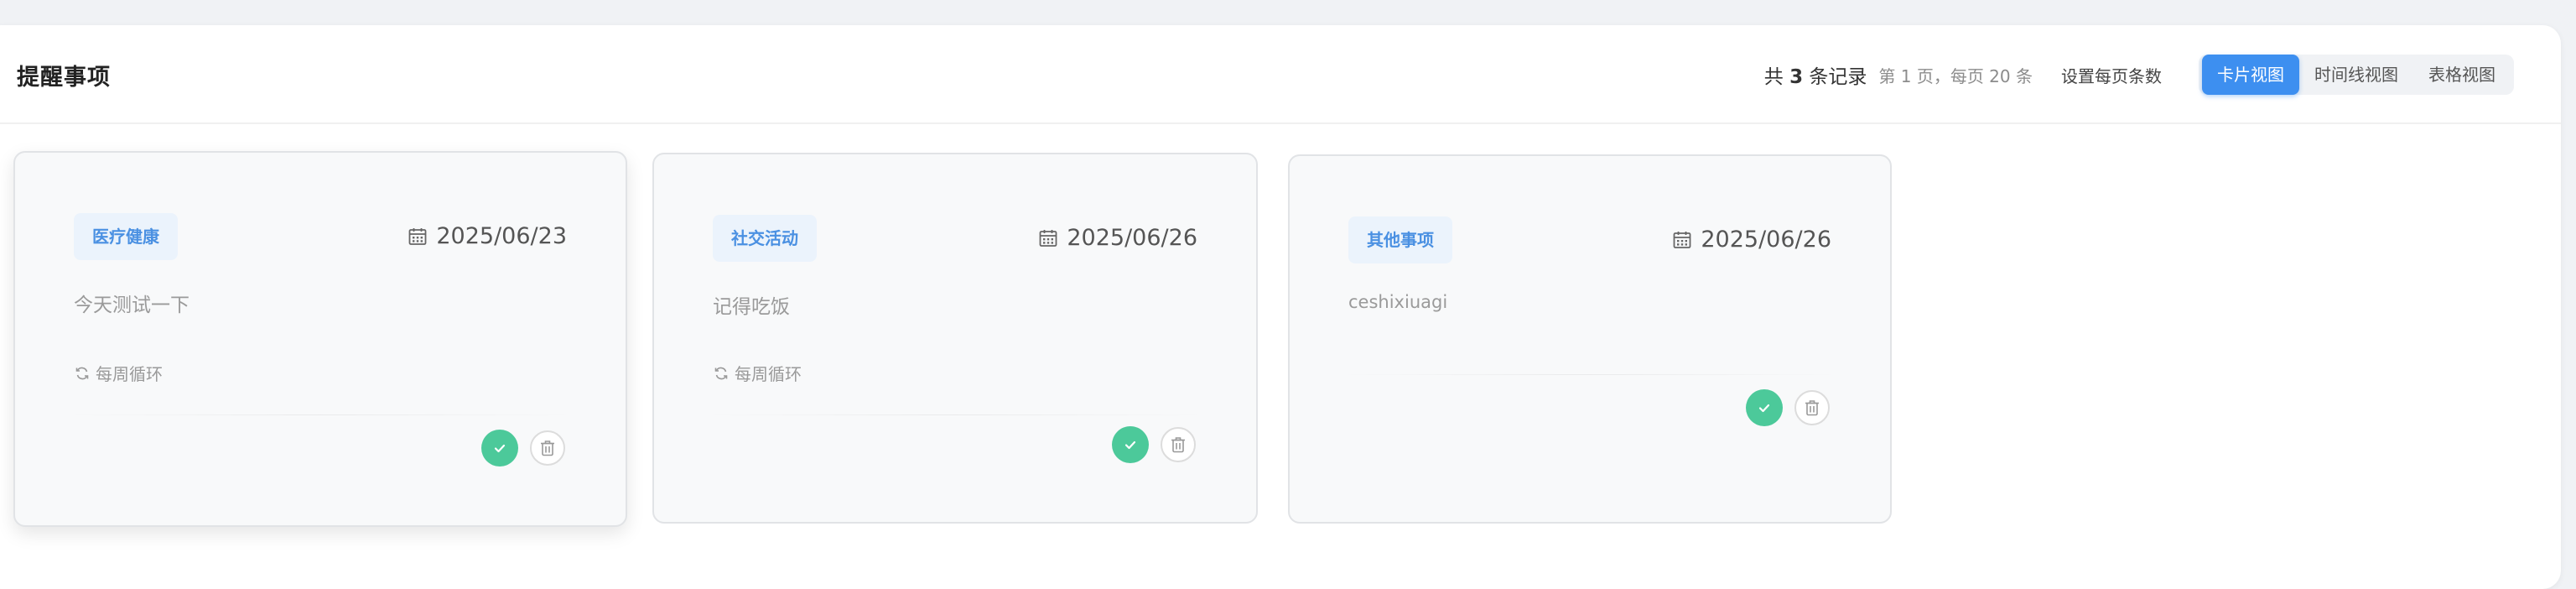 The height and width of the screenshot is (589, 2576). I want to click on reminder-date-text: 2025/06/23, so click(501, 236).